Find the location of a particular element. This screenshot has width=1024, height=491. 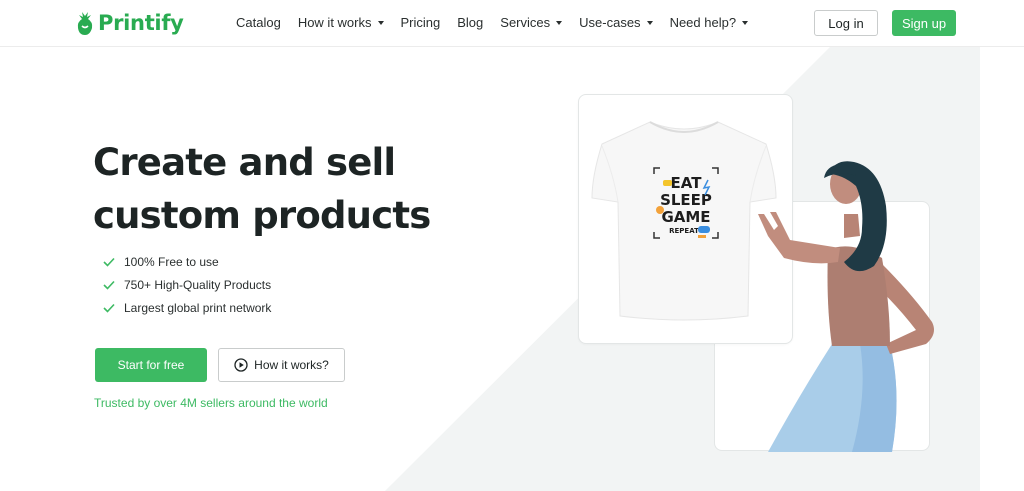

nav-item-label: Use-cases is located at coordinates (610, 22).